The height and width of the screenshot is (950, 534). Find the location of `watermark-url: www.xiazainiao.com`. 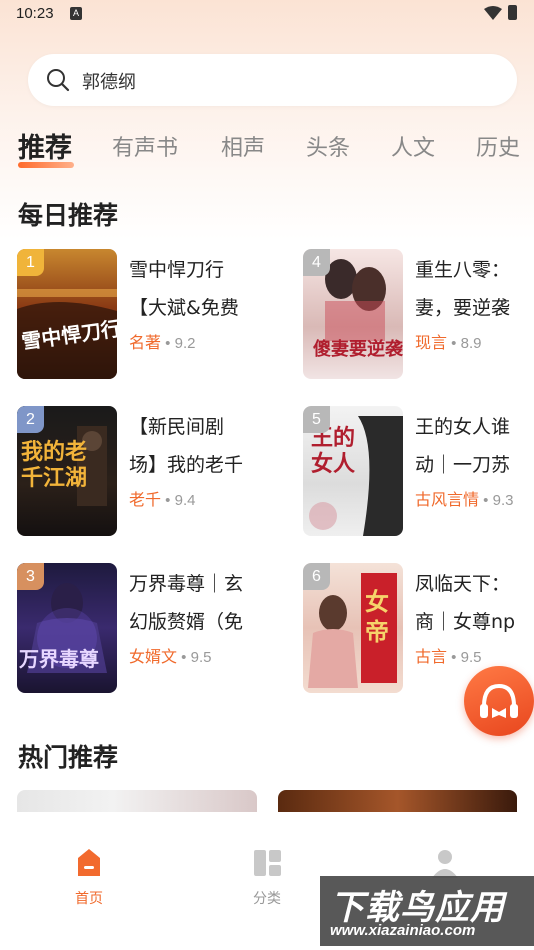

watermark-url: www.xiazainiao.com is located at coordinates (403, 930).